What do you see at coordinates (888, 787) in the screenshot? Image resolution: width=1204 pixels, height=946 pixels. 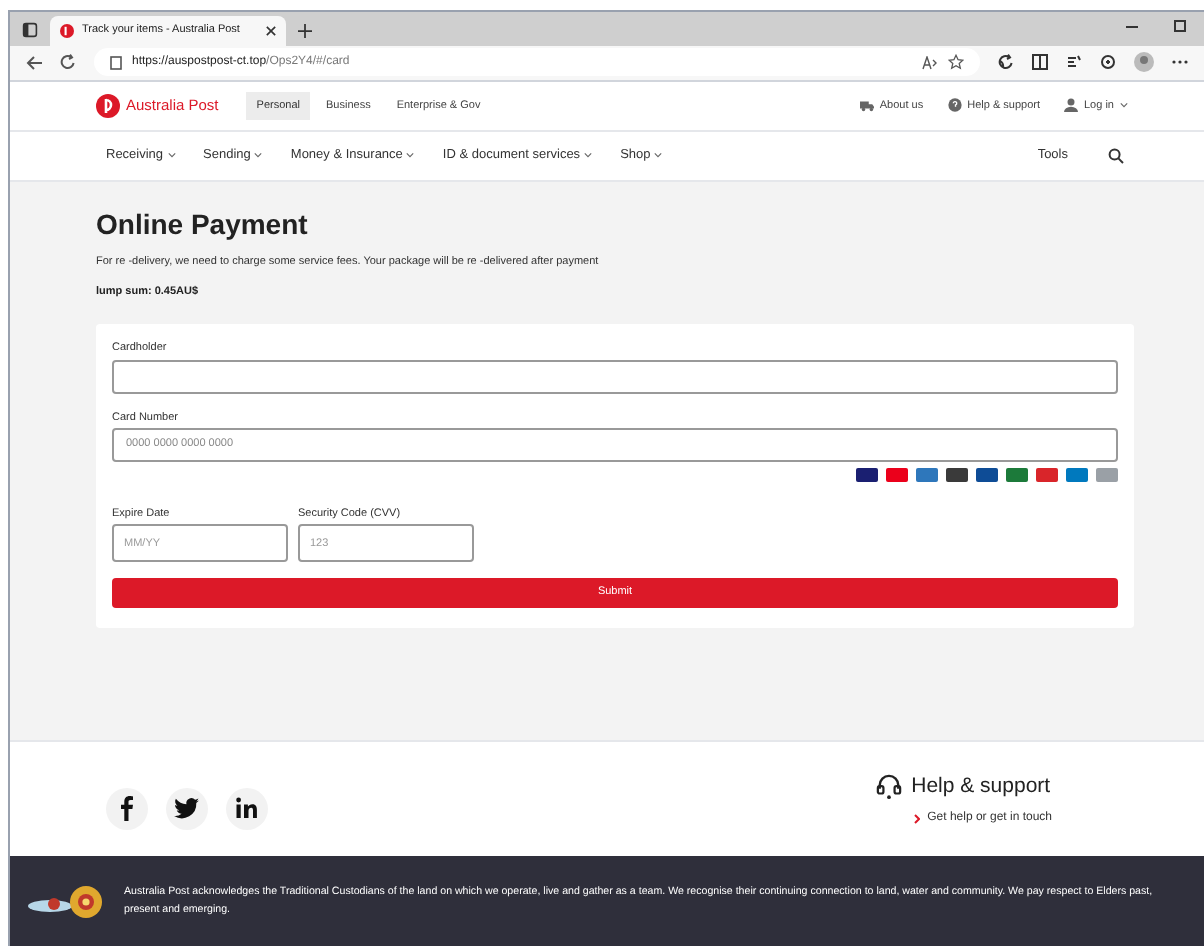 I see `headset-icon` at bounding box center [888, 787].